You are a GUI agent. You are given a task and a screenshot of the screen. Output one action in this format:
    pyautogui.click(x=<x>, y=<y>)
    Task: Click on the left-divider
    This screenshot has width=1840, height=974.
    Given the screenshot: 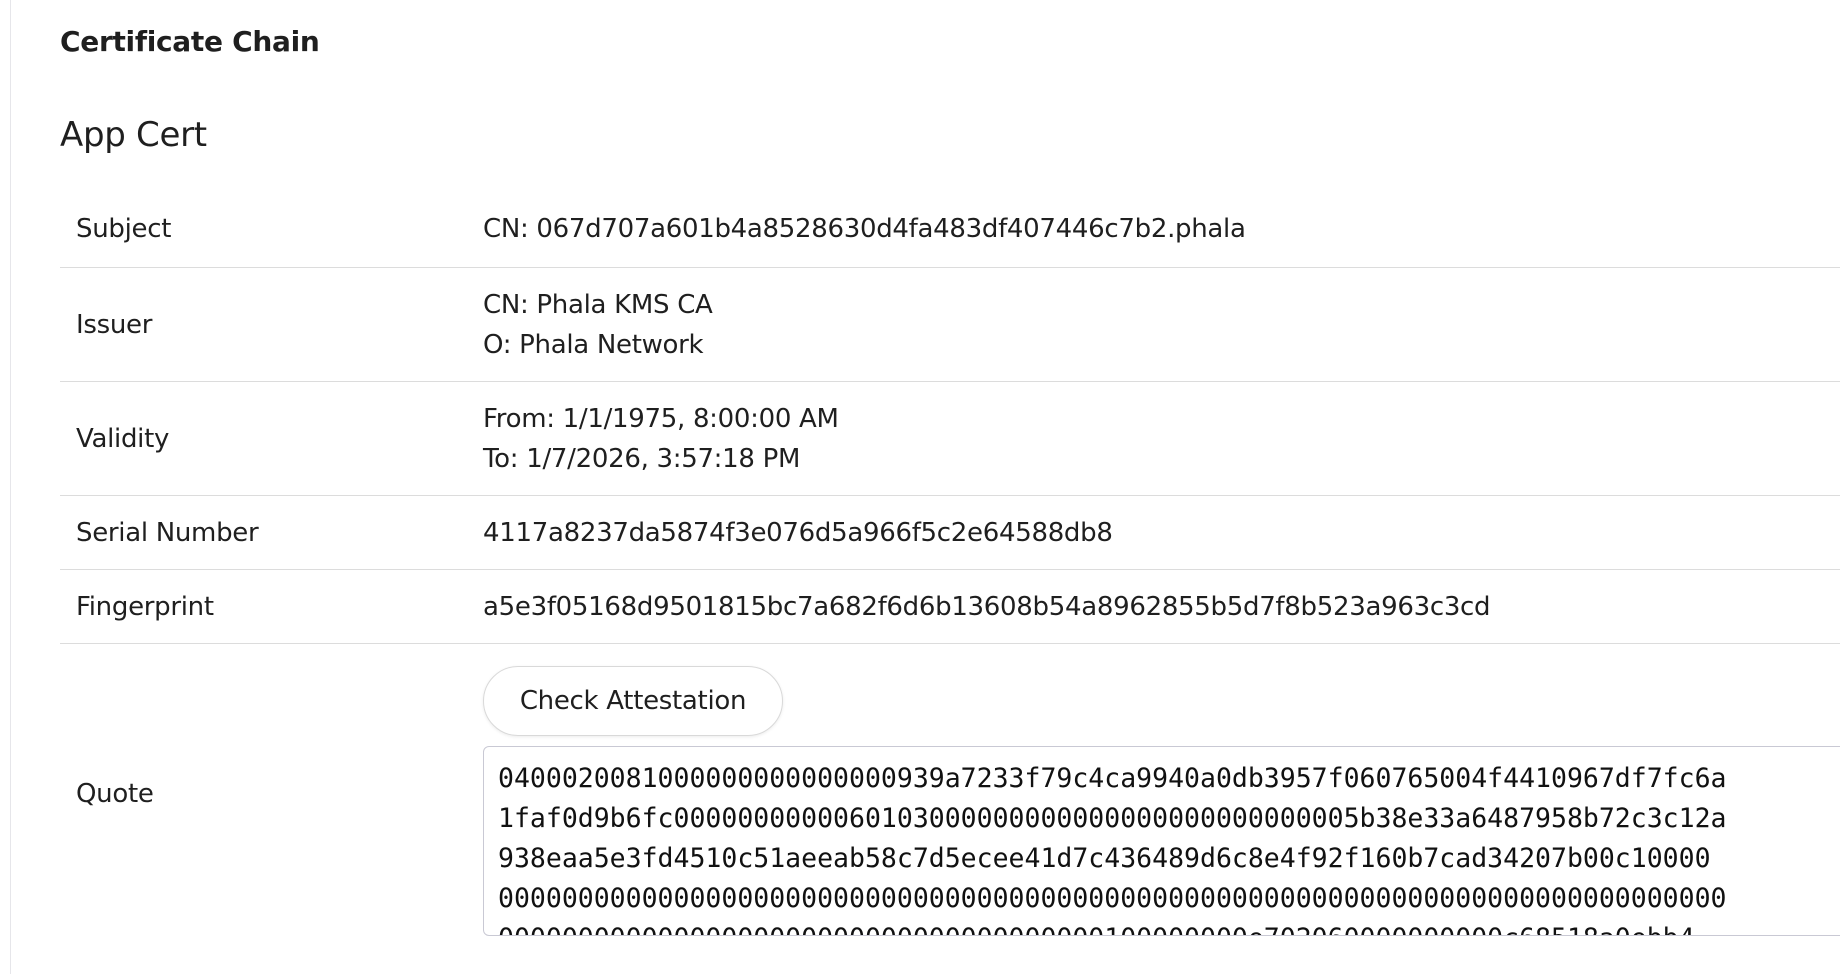 What is the action you would take?
    pyautogui.click(x=10, y=487)
    